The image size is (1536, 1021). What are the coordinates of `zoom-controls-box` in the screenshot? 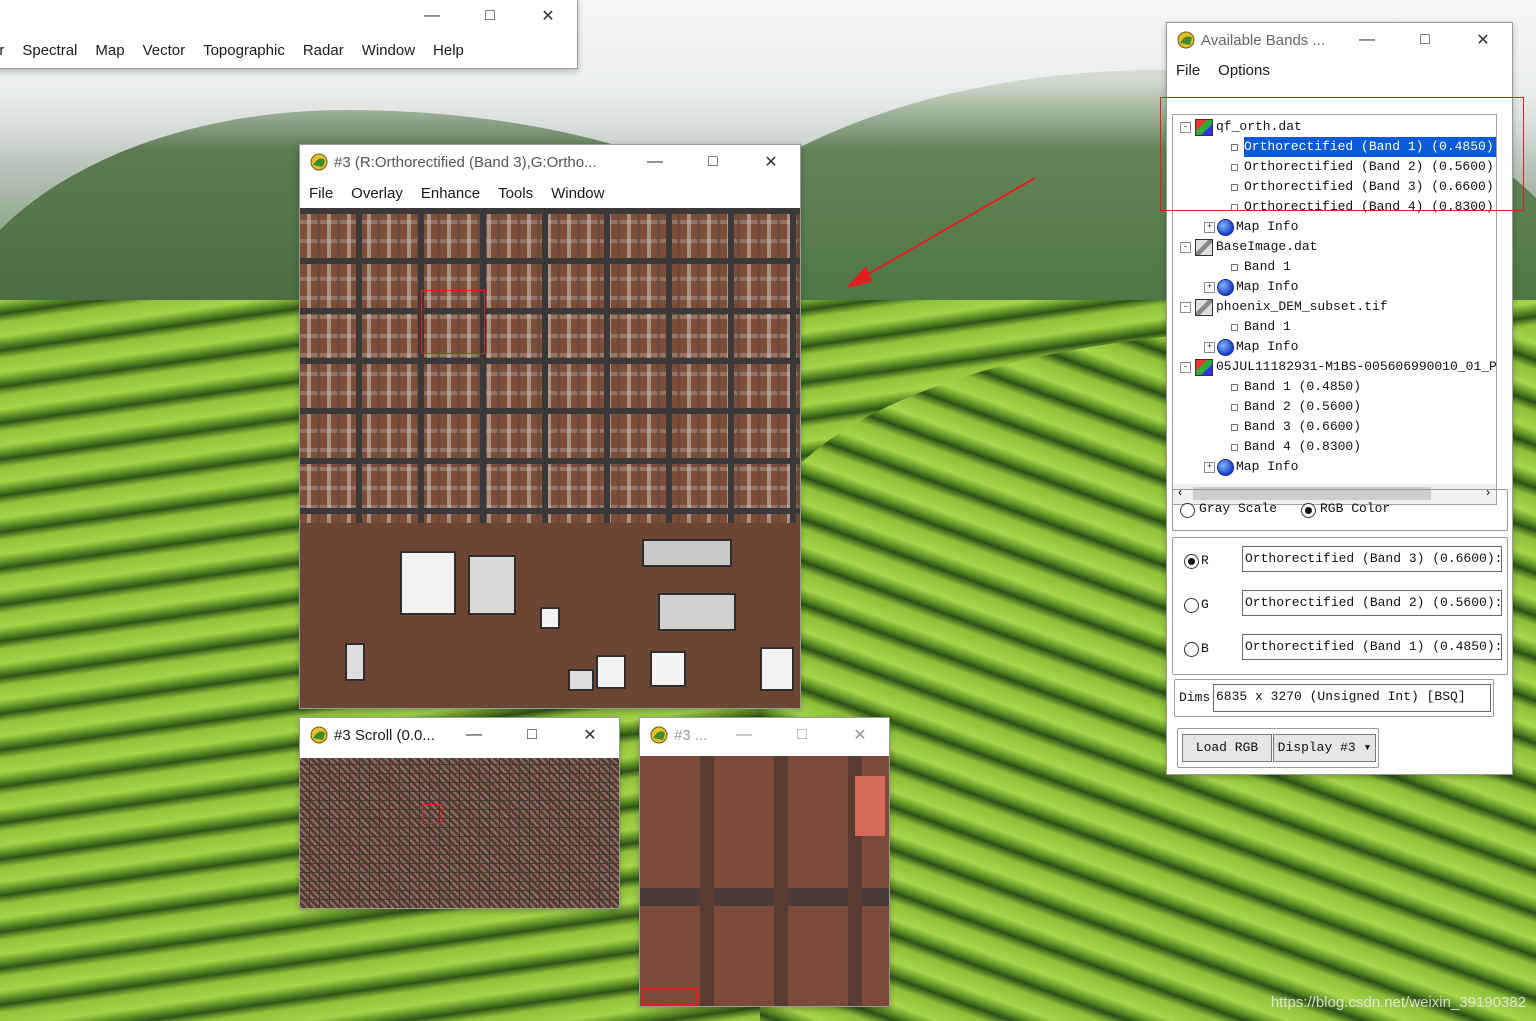 It's located at (670, 996).